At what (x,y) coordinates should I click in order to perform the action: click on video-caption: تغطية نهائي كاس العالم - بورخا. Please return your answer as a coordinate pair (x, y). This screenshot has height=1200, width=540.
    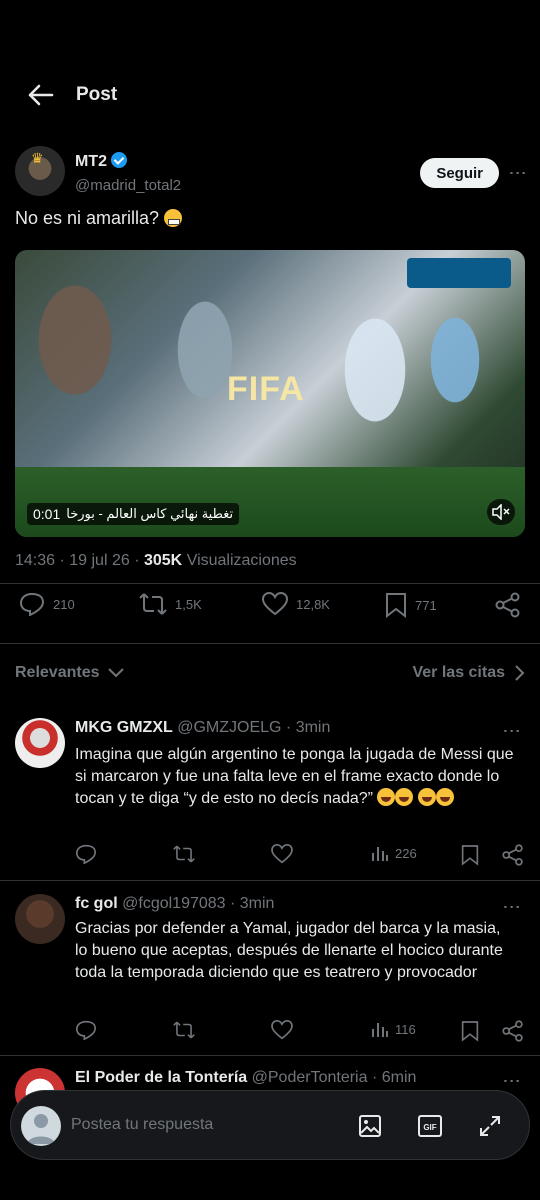
    Looking at the image, I should click on (150, 513).